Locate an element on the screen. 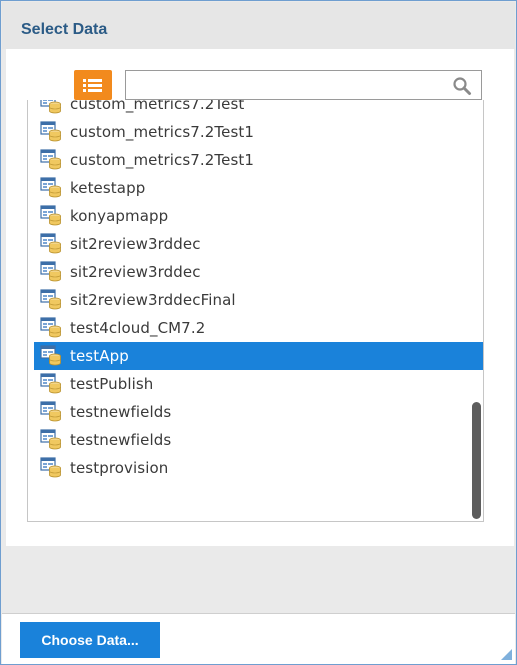 The height and width of the screenshot is (665, 517). list-item-label: konyapmapp is located at coordinates (119, 216).